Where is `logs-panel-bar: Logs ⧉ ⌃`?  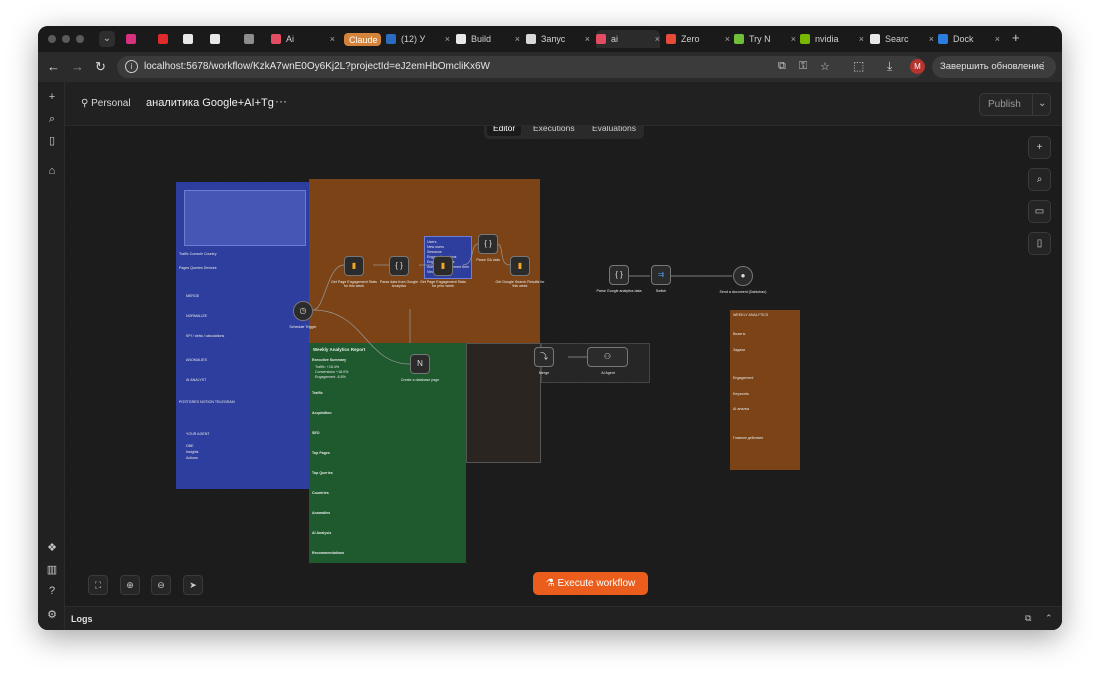
logs-panel-bar: Logs ⧉ ⌃ is located at coordinates (563, 618).